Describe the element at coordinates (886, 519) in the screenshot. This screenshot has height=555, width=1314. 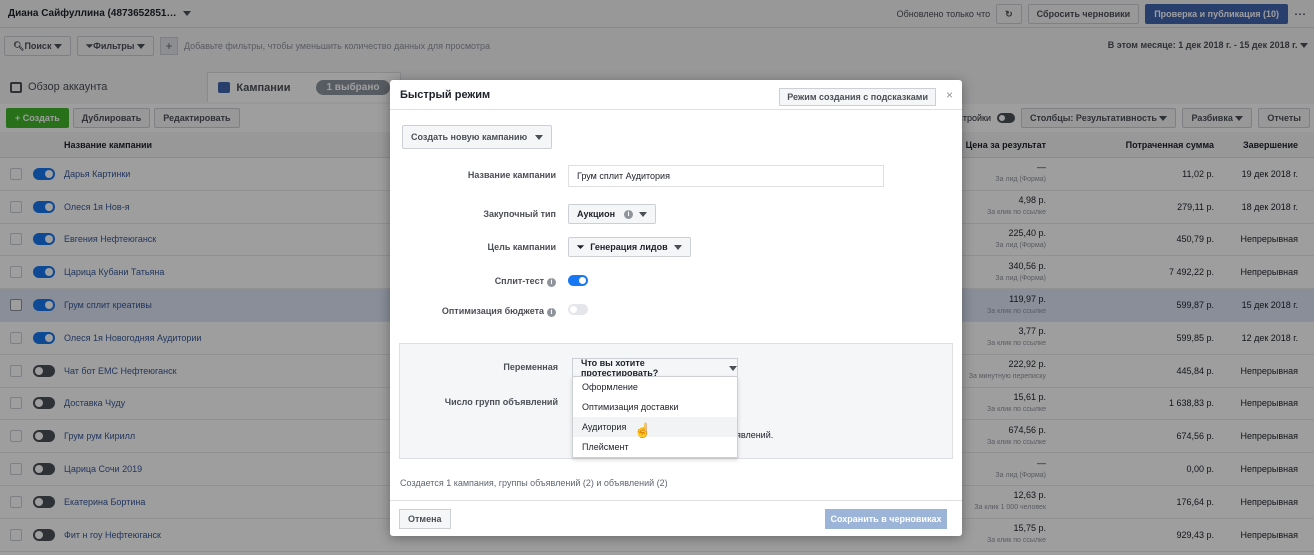
I see `save-draft-button: Сохранить в черновиках` at that location.